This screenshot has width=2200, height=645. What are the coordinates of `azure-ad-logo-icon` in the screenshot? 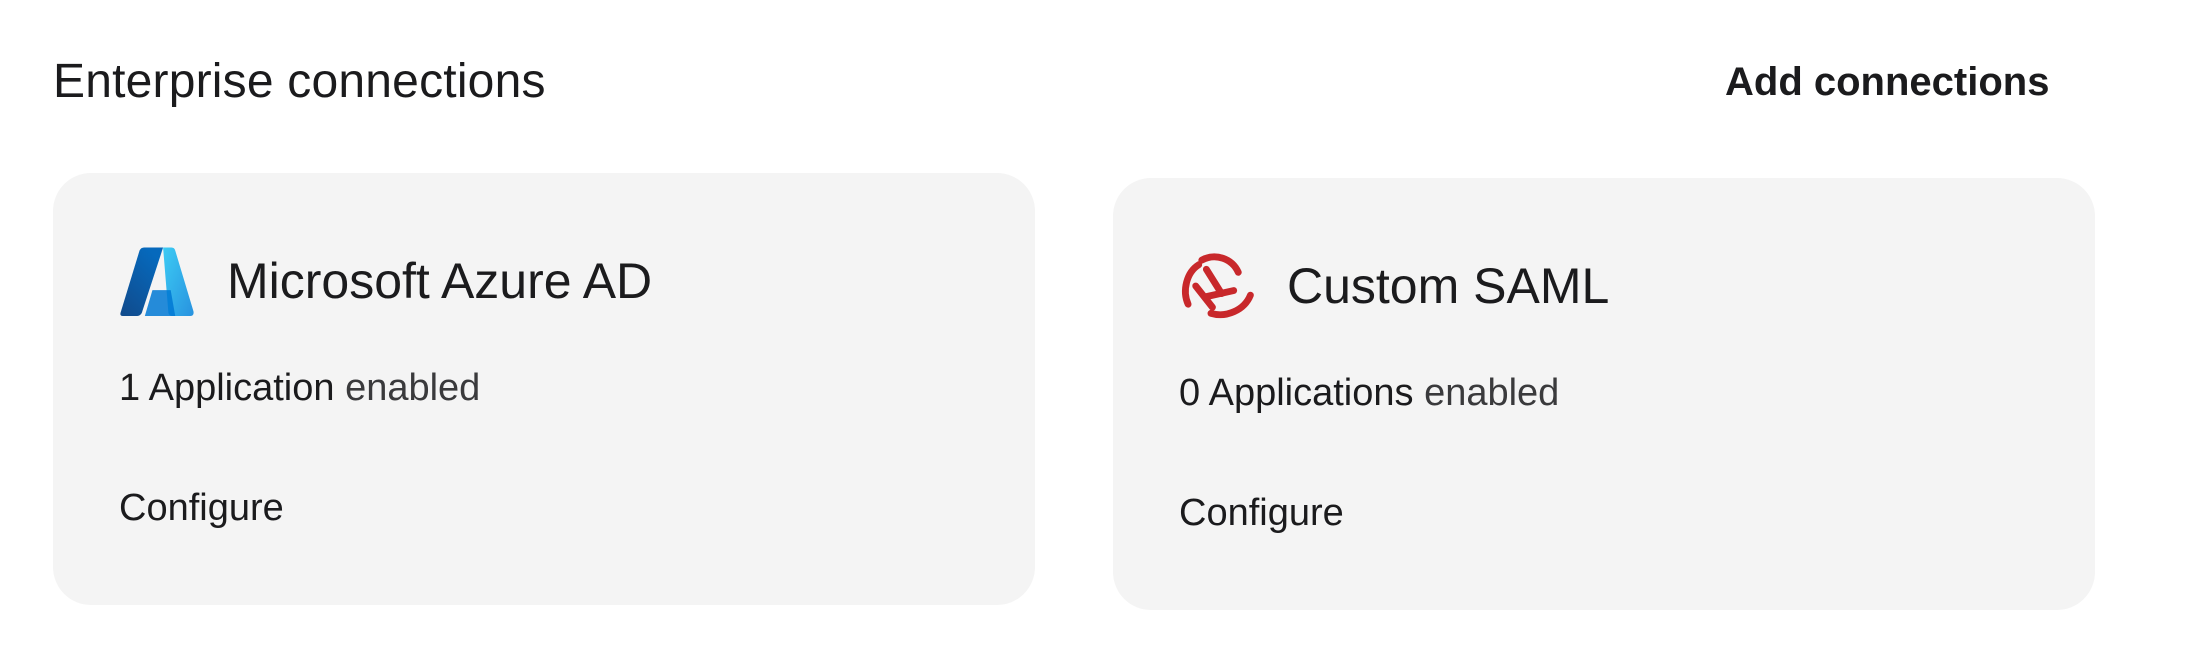 It's located at (157, 281).